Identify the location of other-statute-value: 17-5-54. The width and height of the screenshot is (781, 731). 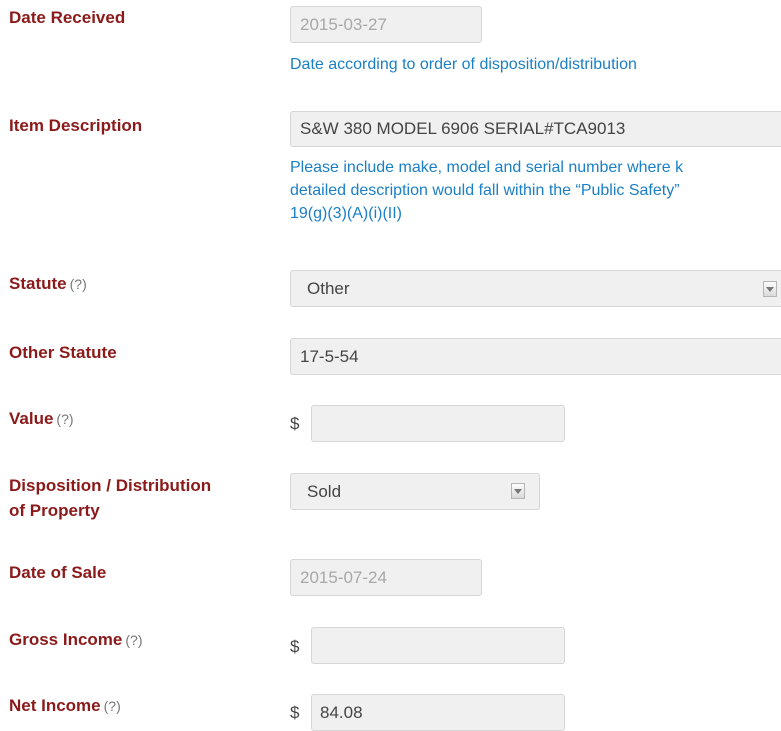
(329, 356).